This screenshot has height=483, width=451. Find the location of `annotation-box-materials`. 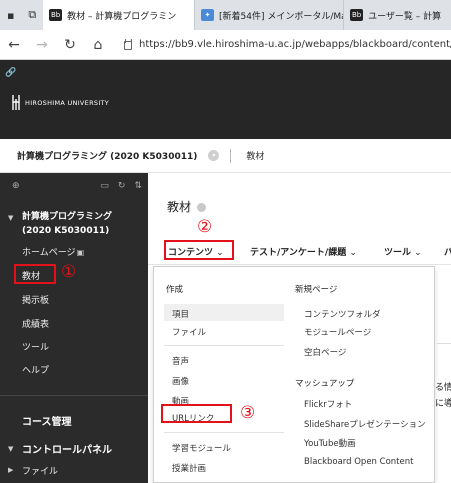

annotation-box-materials is located at coordinates (35, 274).